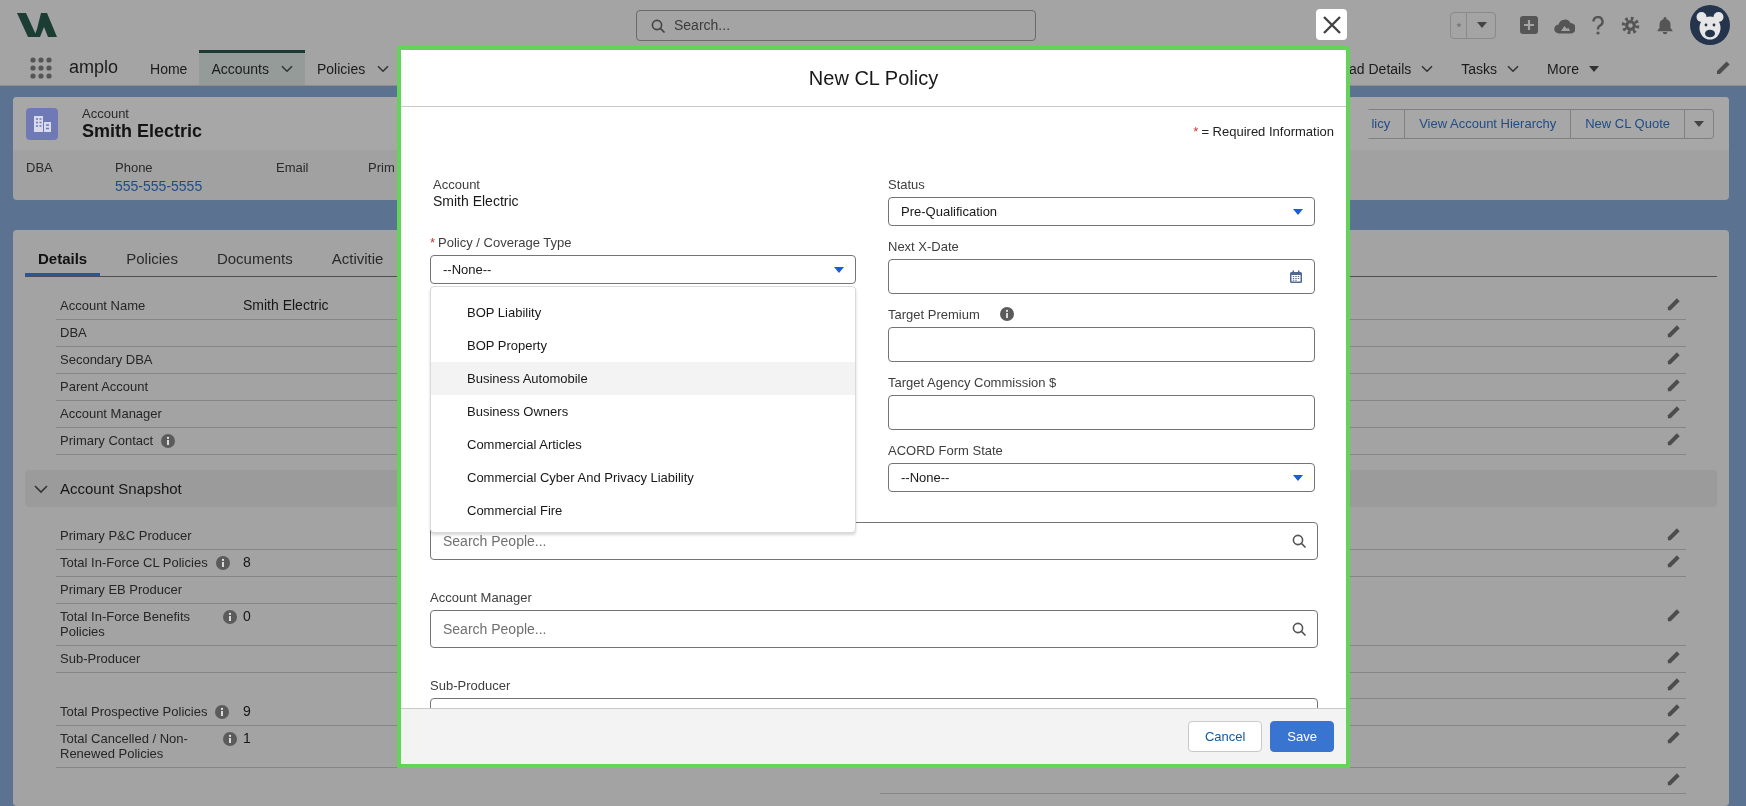  What do you see at coordinates (923, 246) in the screenshot?
I see `field-label: Next X-Date` at bounding box center [923, 246].